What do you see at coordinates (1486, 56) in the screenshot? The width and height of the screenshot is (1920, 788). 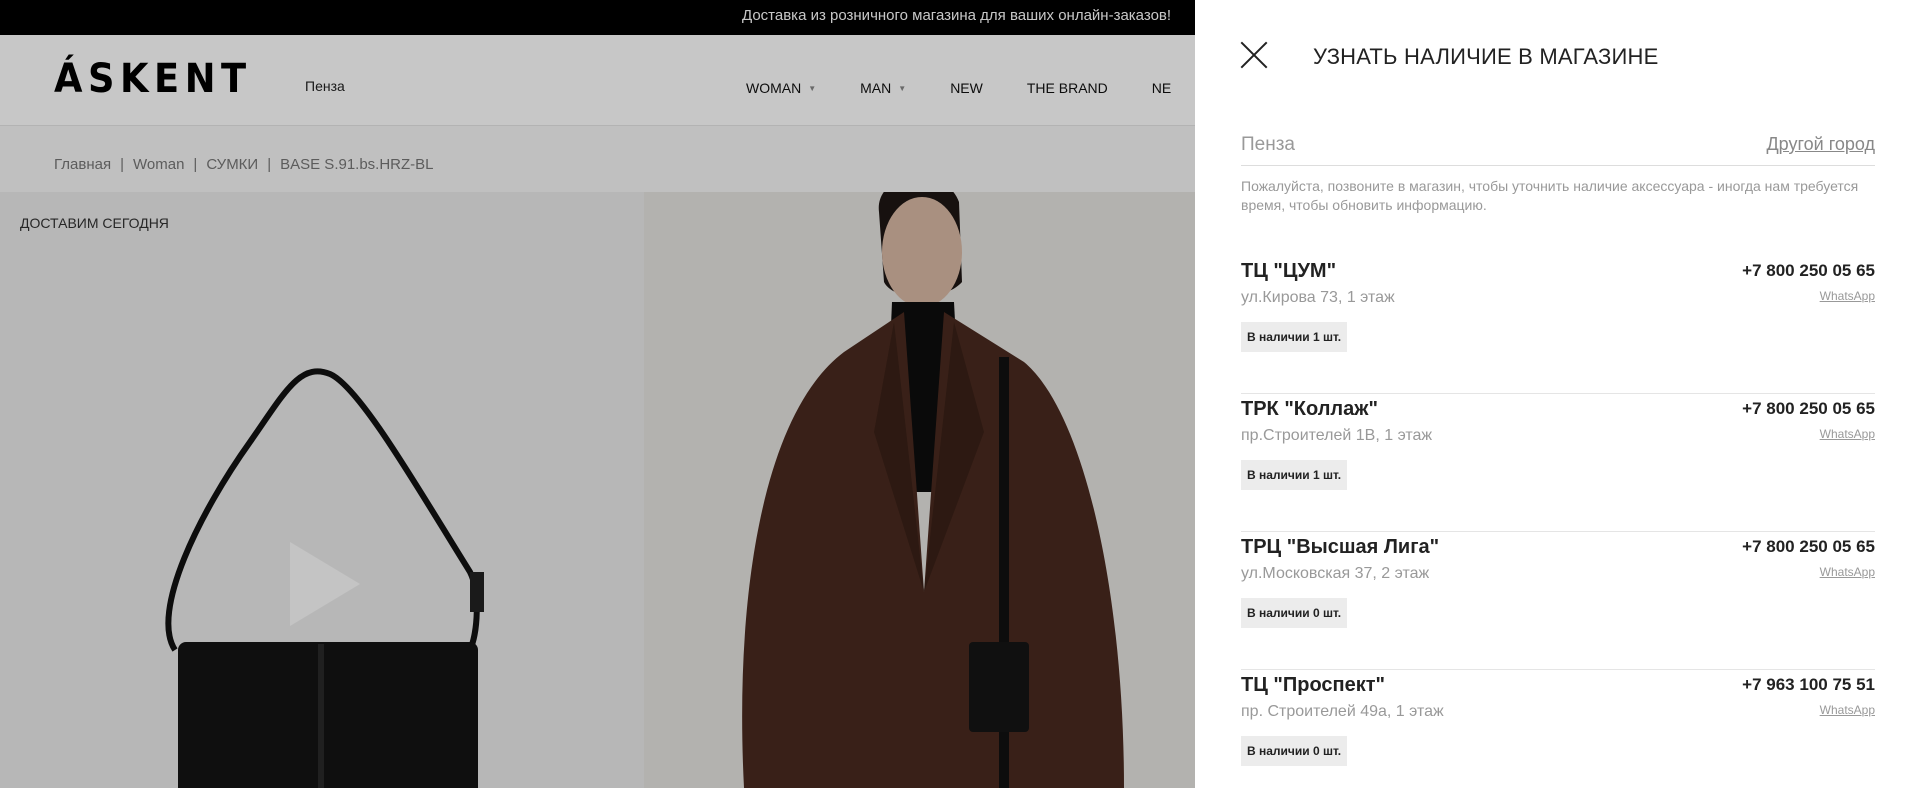 I see `panel-title: УЗНАТЬ НАЛИЧИЕ В МАГАЗИНЕ` at bounding box center [1486, 56].